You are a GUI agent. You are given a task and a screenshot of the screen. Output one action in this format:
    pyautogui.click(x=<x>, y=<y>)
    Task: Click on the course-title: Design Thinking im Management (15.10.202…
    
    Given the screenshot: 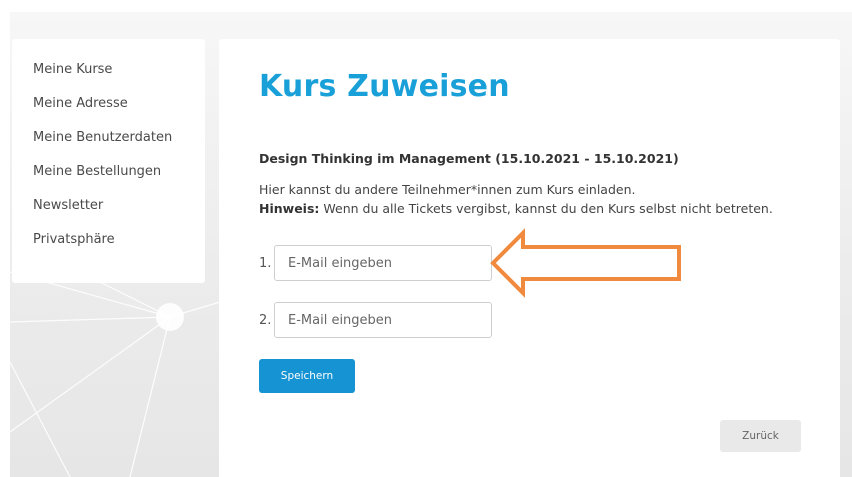 What is the action you would take?
    pyautogui.click(x=469, y=158)
    